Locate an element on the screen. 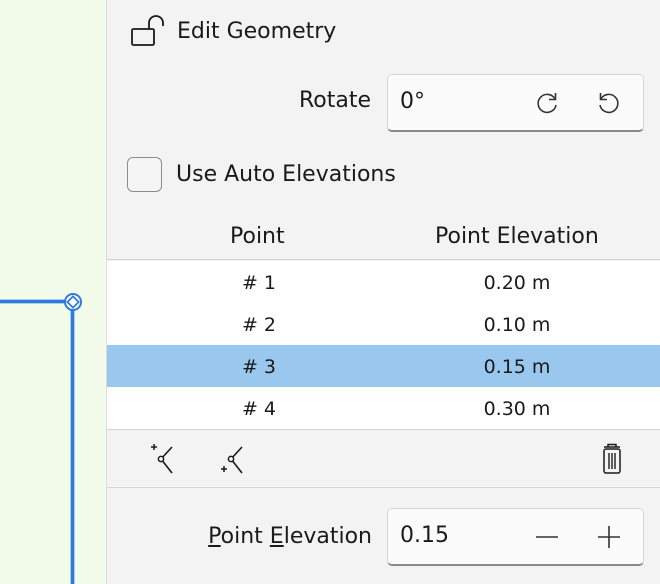 Image resolution: width=660 pixels, height=584 pixels. table-row: # 4 0.30 m is located at coordinates (383, 408).